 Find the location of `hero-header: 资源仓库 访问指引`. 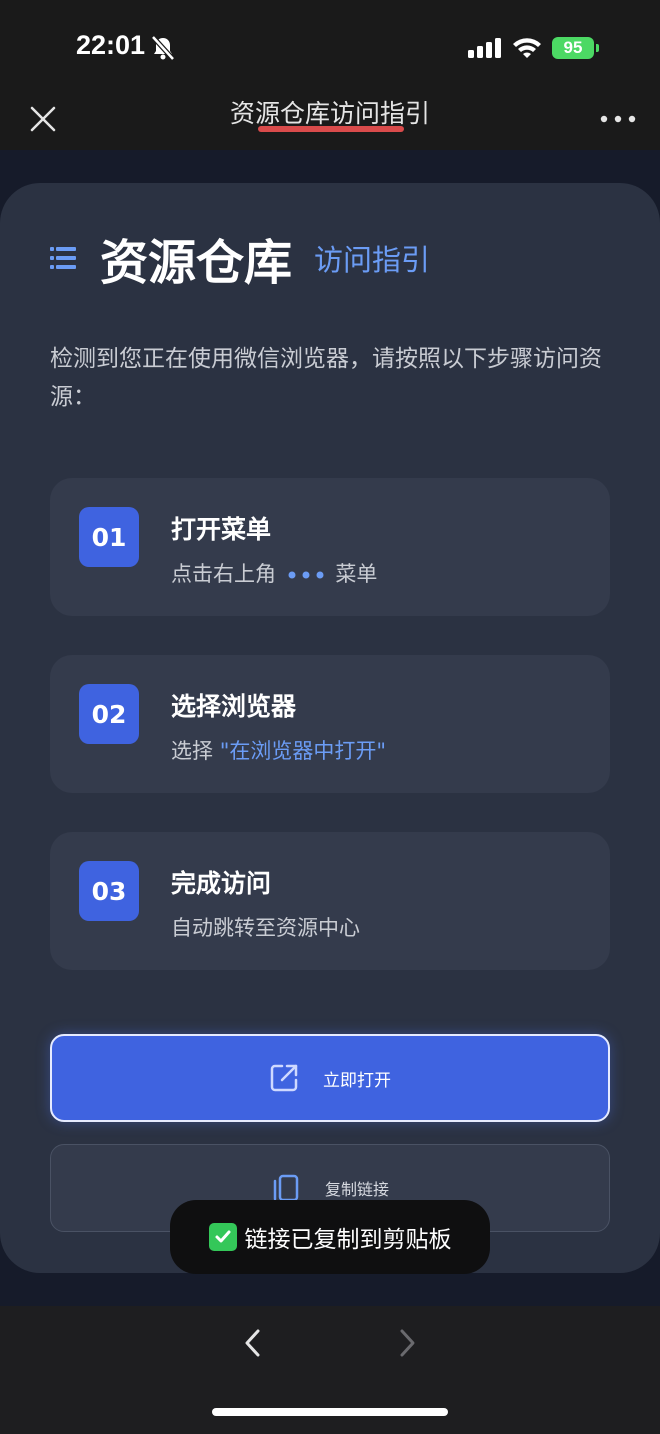

hero-header: 资源仓库 访问指引 is located at coordinates (240, 258).